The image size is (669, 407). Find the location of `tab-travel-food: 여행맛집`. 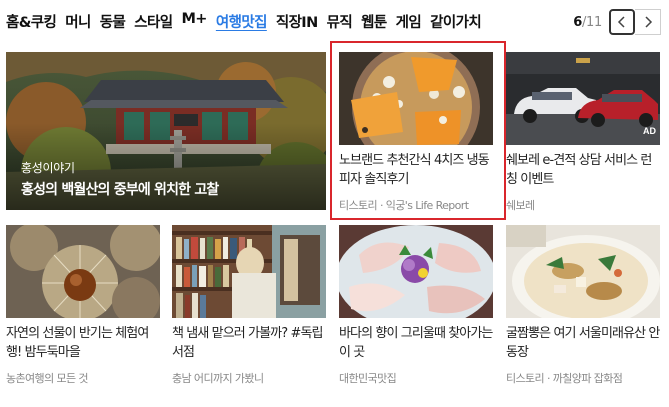

tab-travel-food: 여행맛집 is located at coordinates (242, 21).